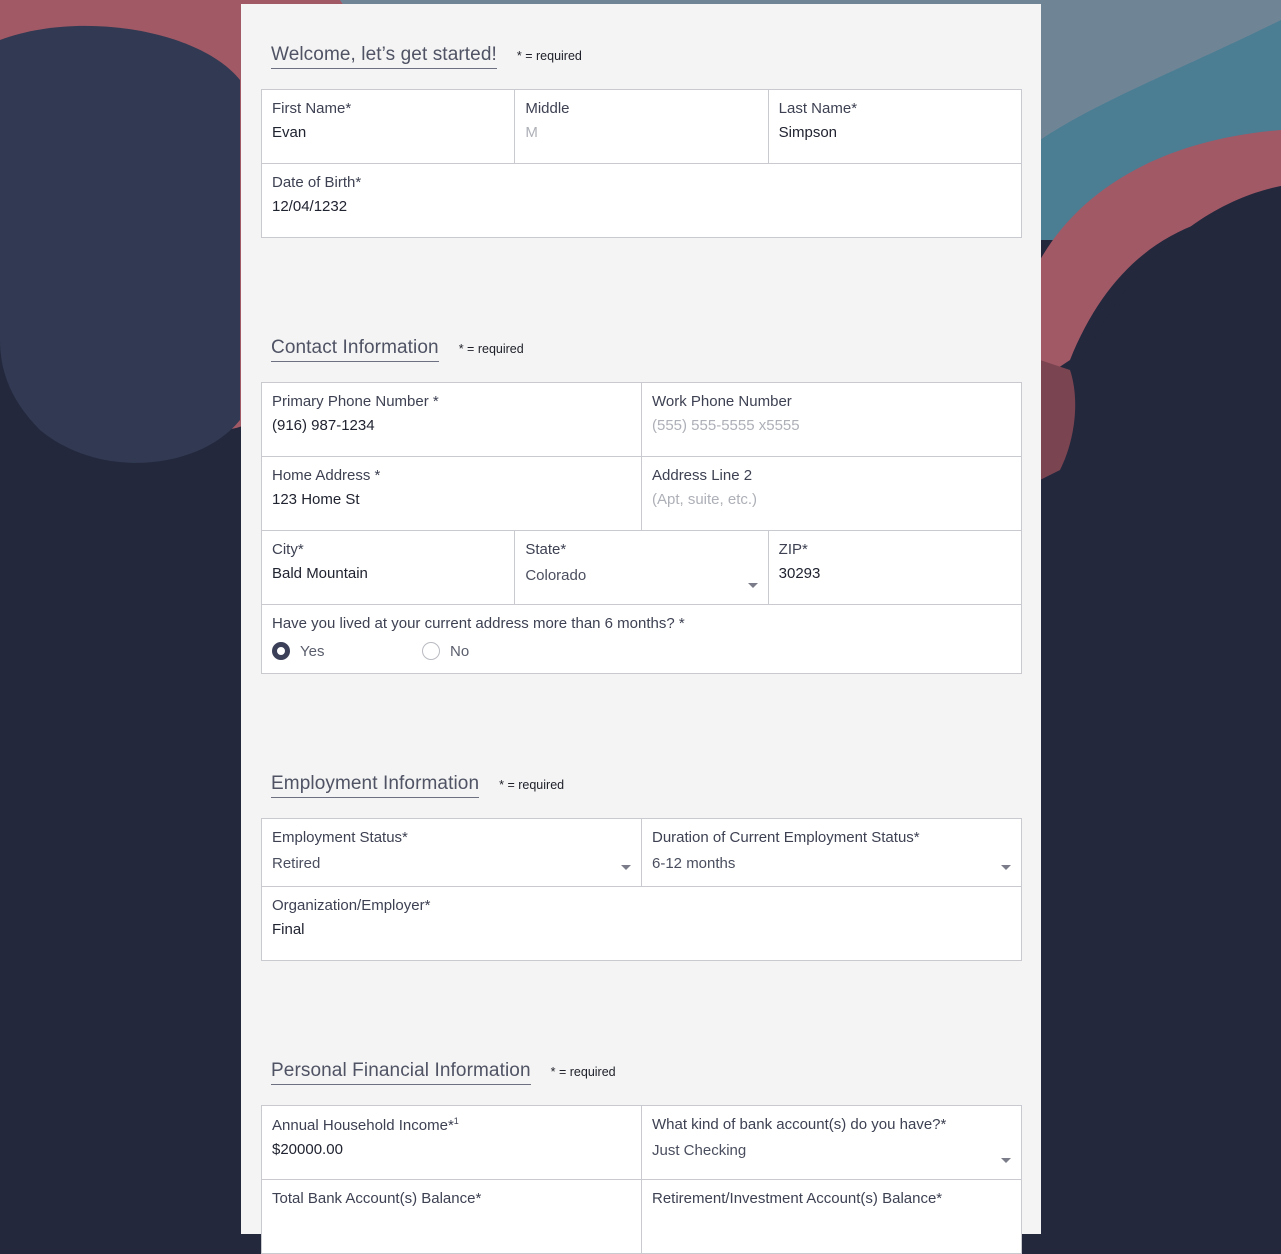  I want to click on zip-label: ZIP*, so click(793, 549).